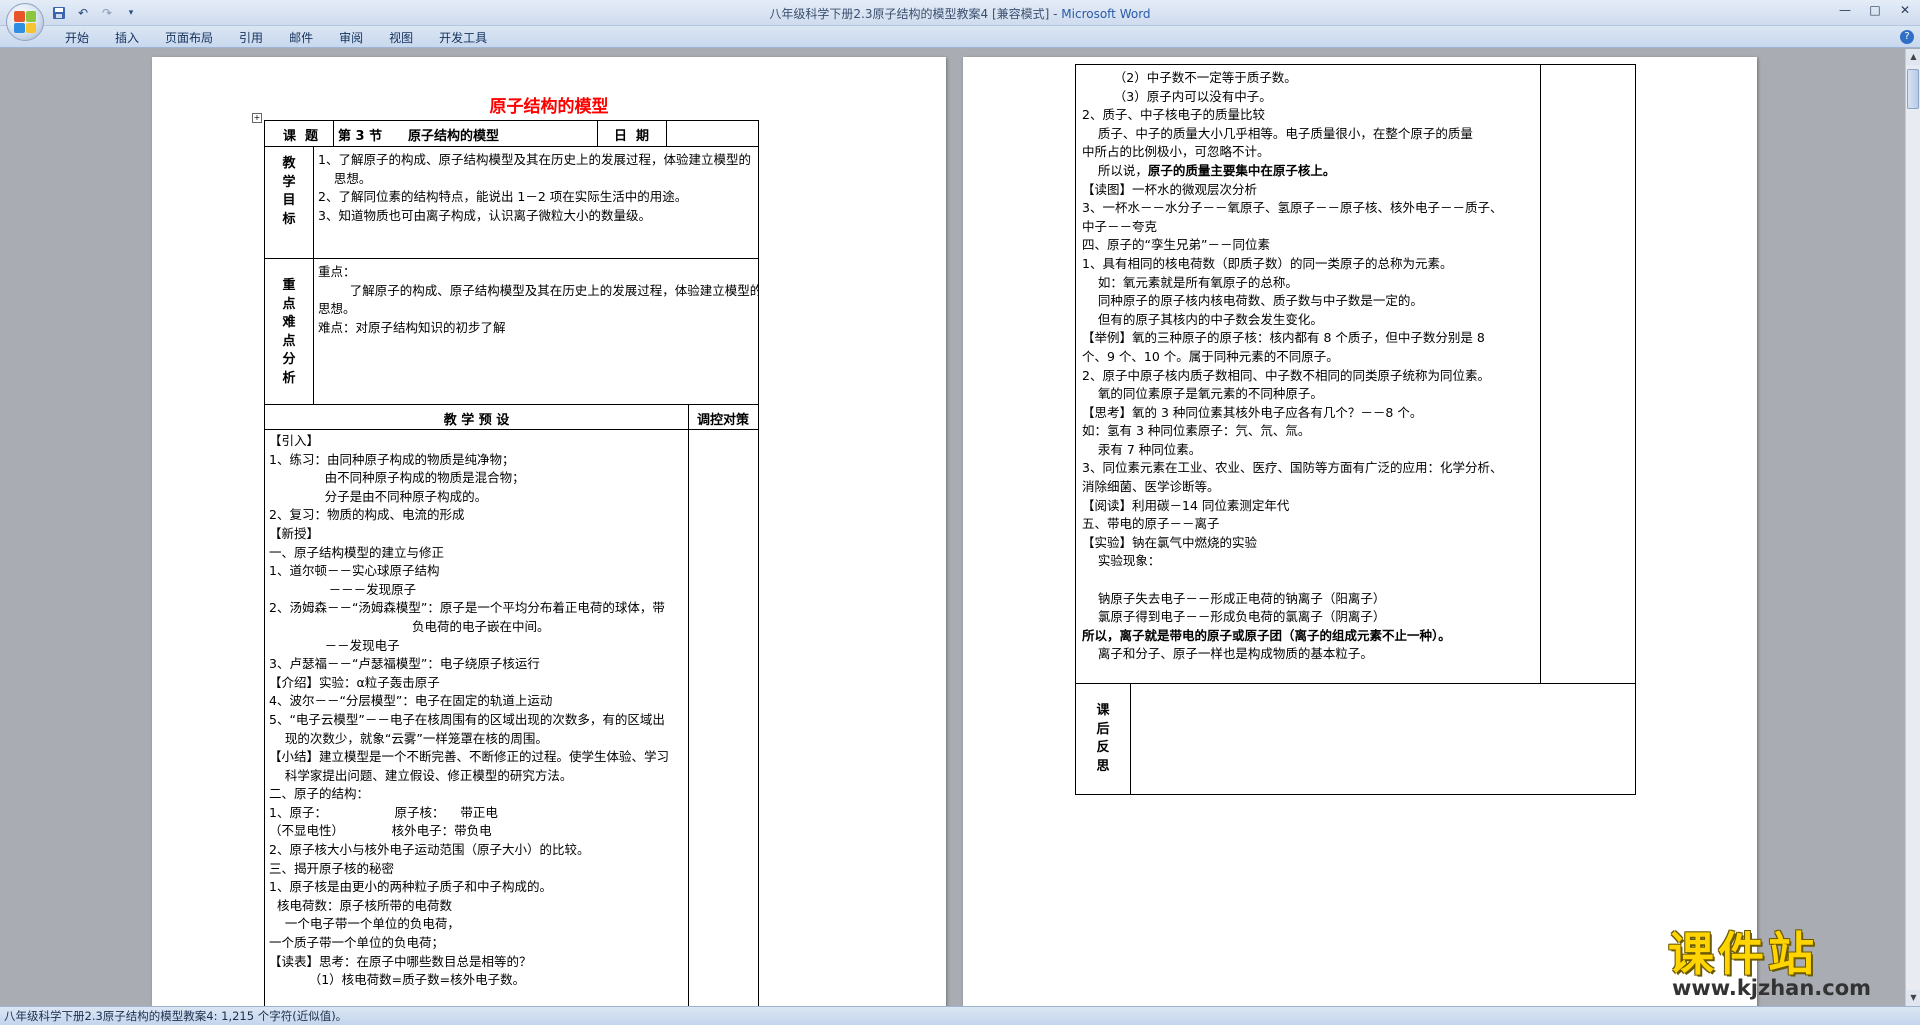 The image size is (1920, 1025). I want to click on text-line: 4、波尔－－“分层模型”：电子在固定的轨道上运动, so click(411, 701).